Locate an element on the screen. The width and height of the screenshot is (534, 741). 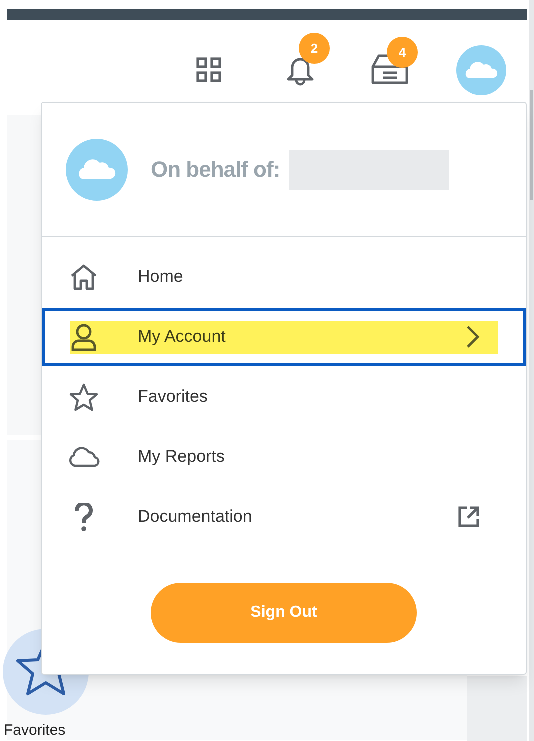
external-link-icon is located at coordinates (469, 517).